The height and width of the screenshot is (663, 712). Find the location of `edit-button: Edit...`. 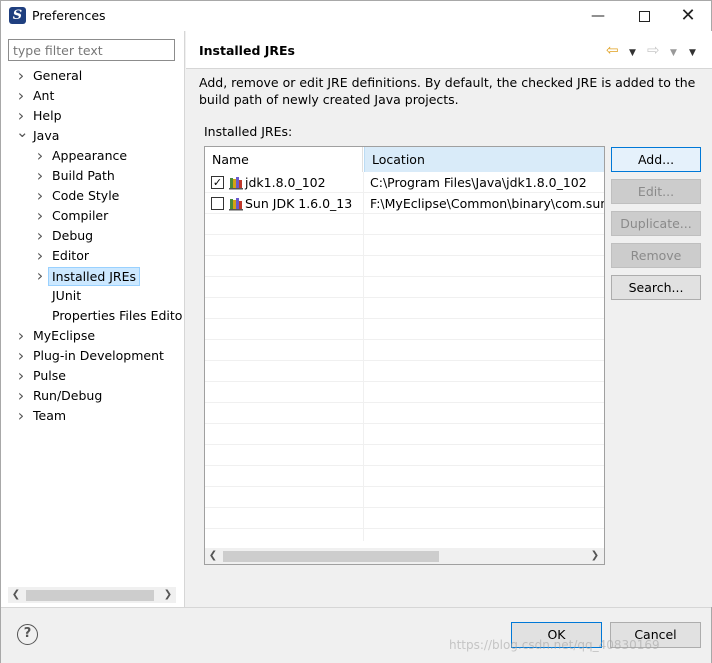

edit-button: Edit... is located at coordinates (656, 191).